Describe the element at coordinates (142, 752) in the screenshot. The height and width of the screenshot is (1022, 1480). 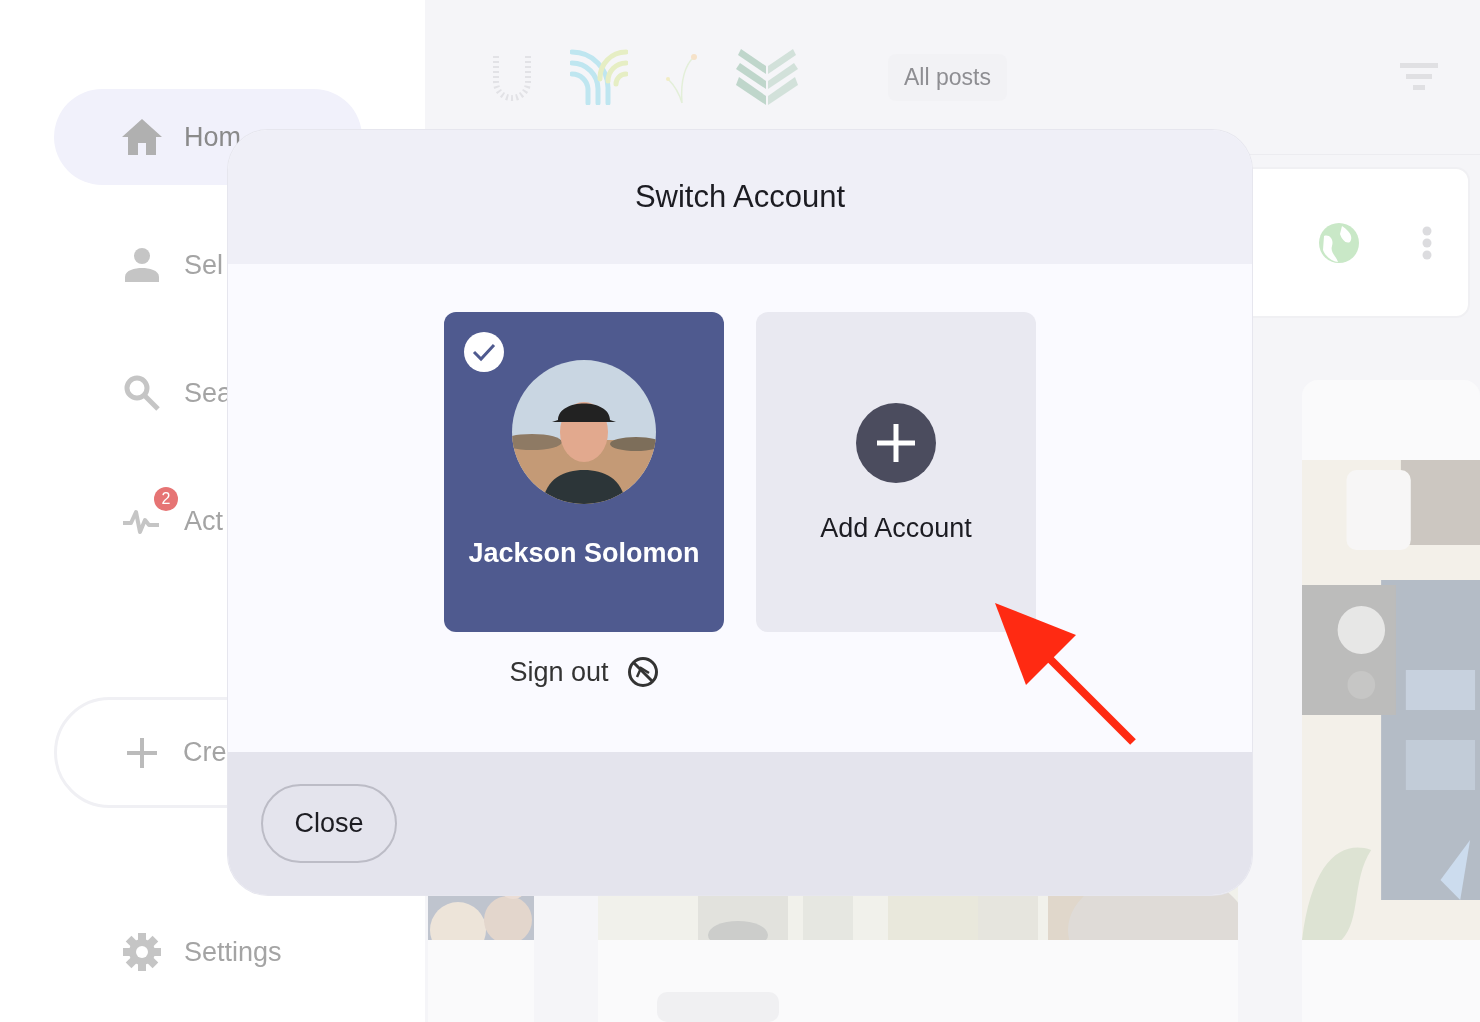
I see `plus-icon` at that location.